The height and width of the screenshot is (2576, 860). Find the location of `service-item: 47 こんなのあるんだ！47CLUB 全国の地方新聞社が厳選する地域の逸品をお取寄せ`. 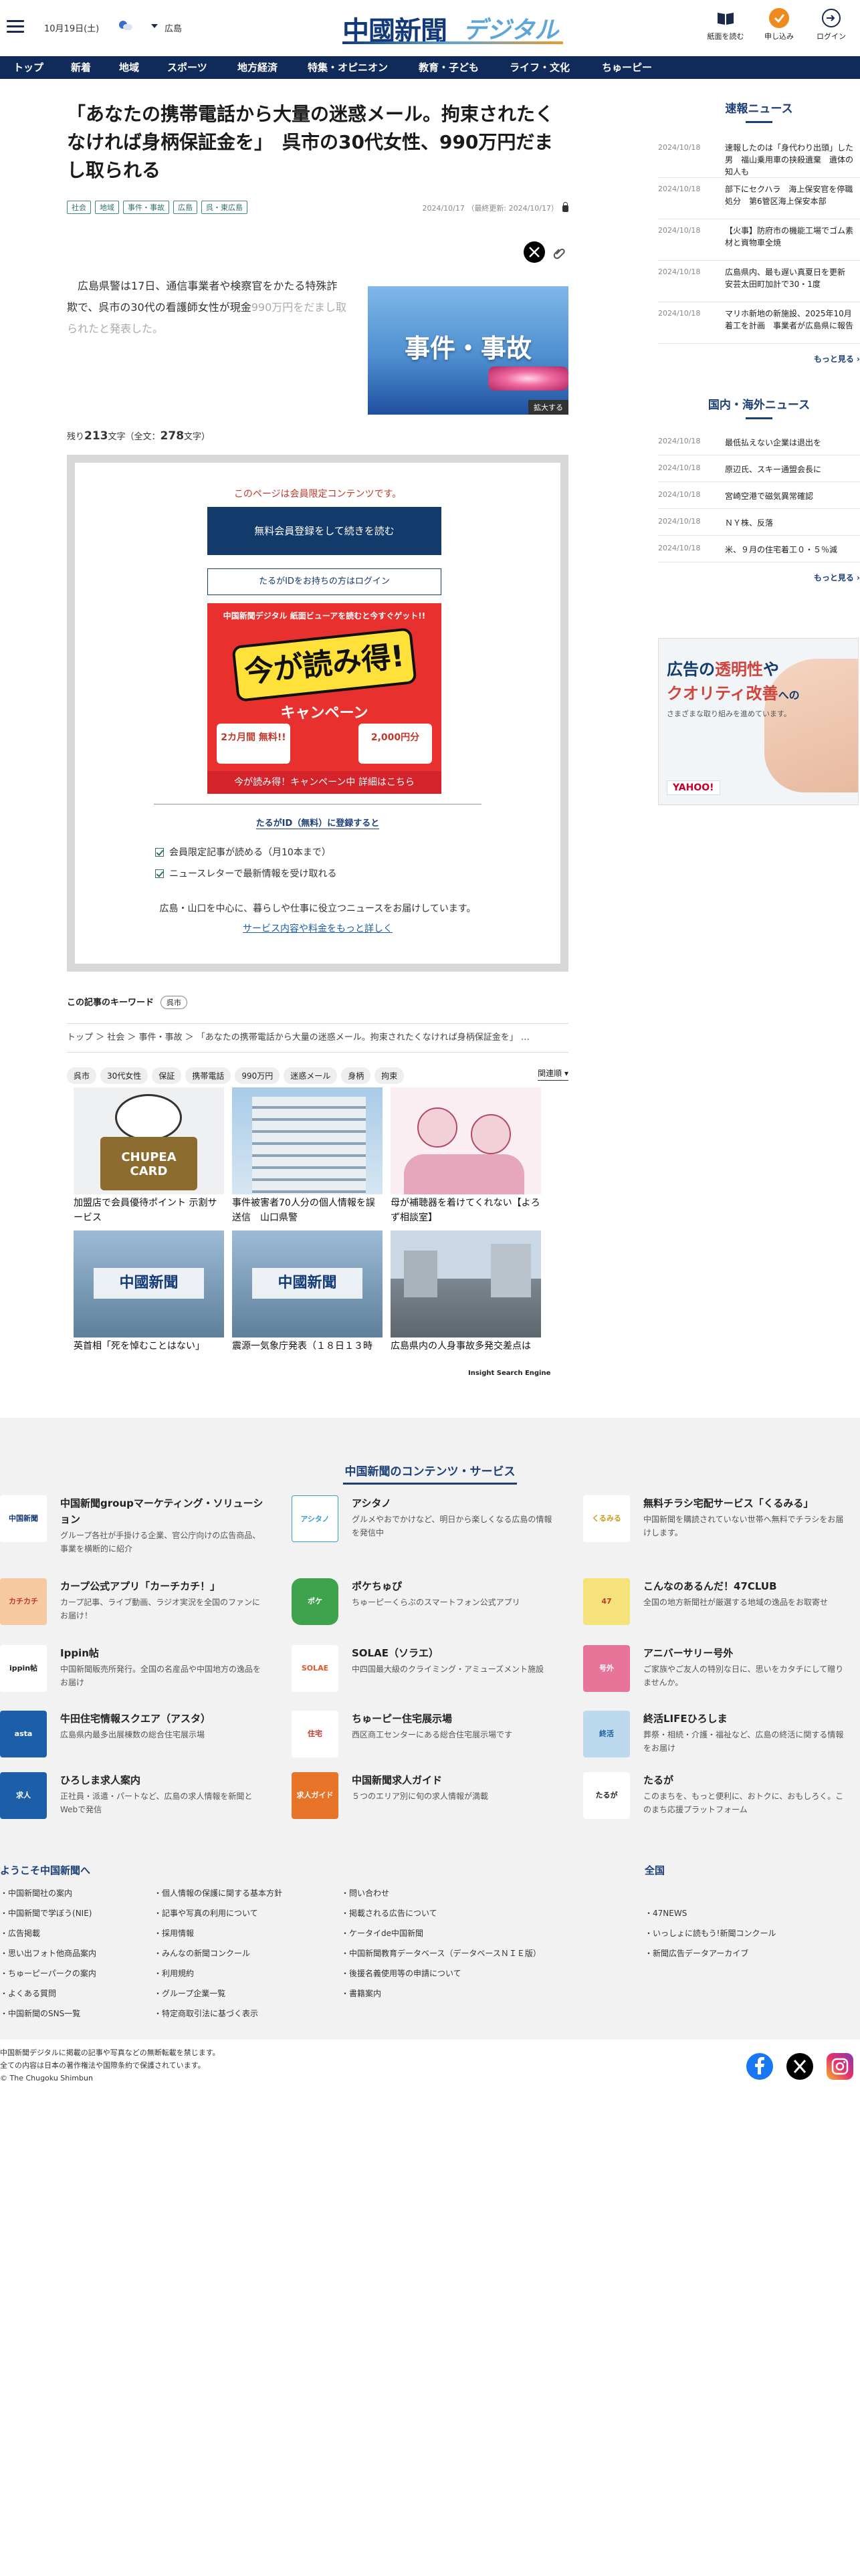

service-item: 47 こんなのあるんだ！47CLUB 全国の地方新聞社が厳選する地域の逸品をお取寄せ is located at coordinates (717, 1608).